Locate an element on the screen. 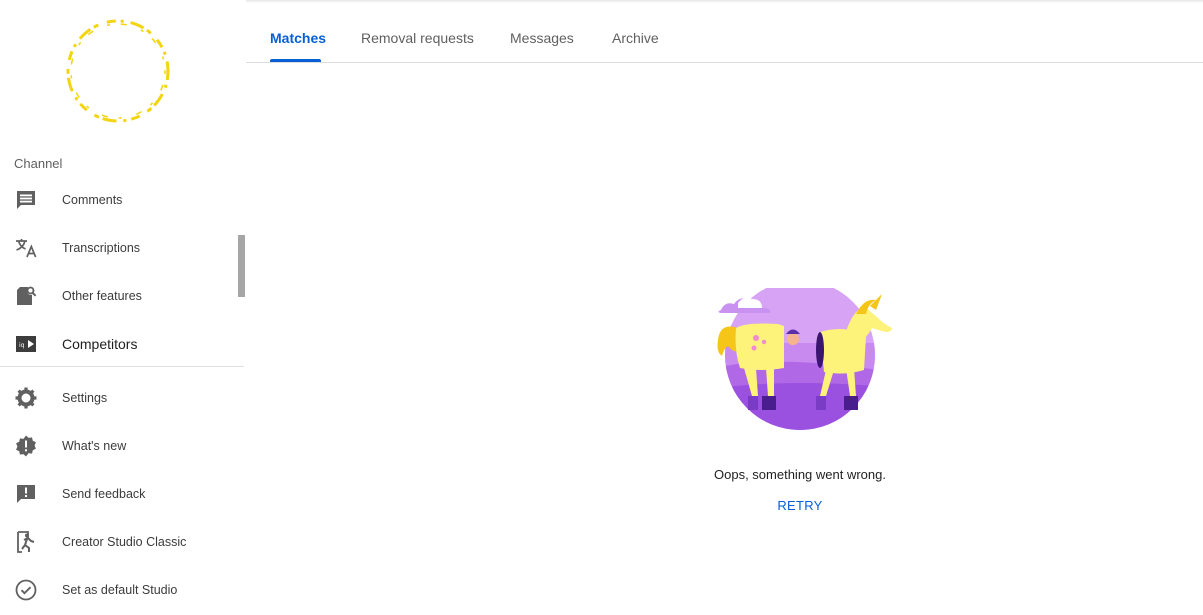  gear-icon is located at coordinates (26, 398).